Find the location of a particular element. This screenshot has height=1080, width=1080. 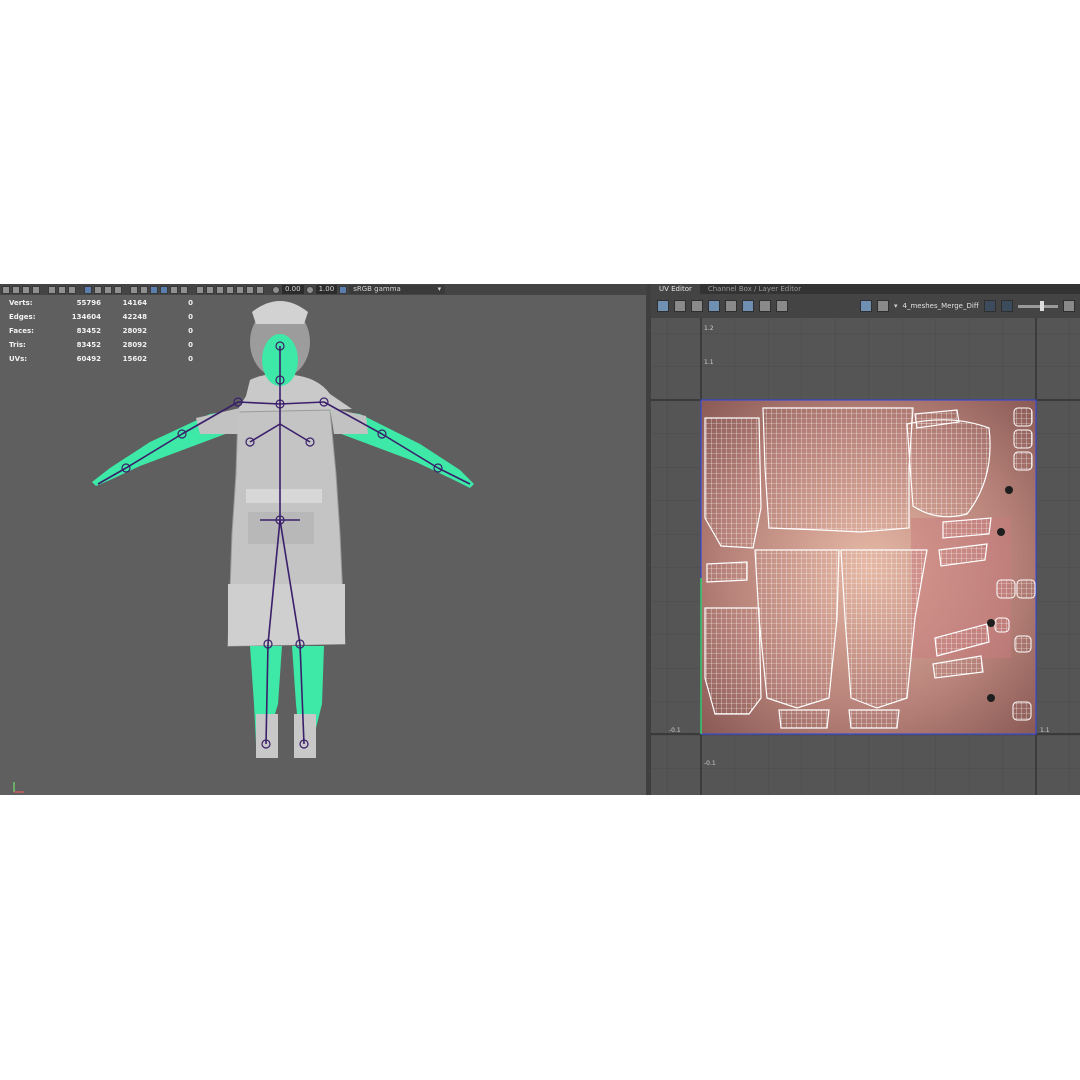

dim-image-slider is located at coordinates (1037, 305).